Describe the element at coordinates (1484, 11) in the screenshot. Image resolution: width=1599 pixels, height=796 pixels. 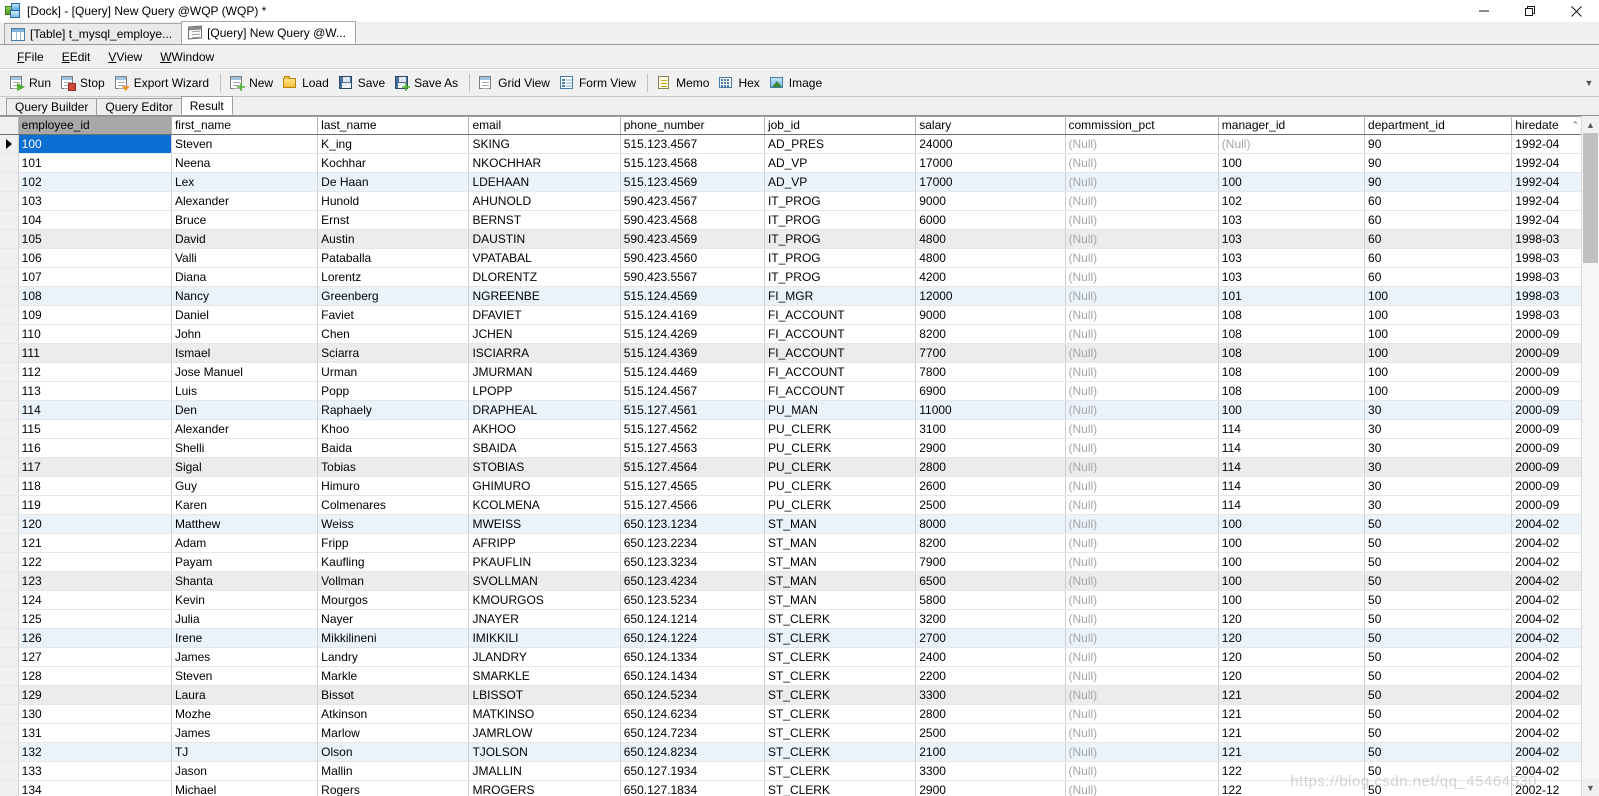
I see `minimize-button` at that location.